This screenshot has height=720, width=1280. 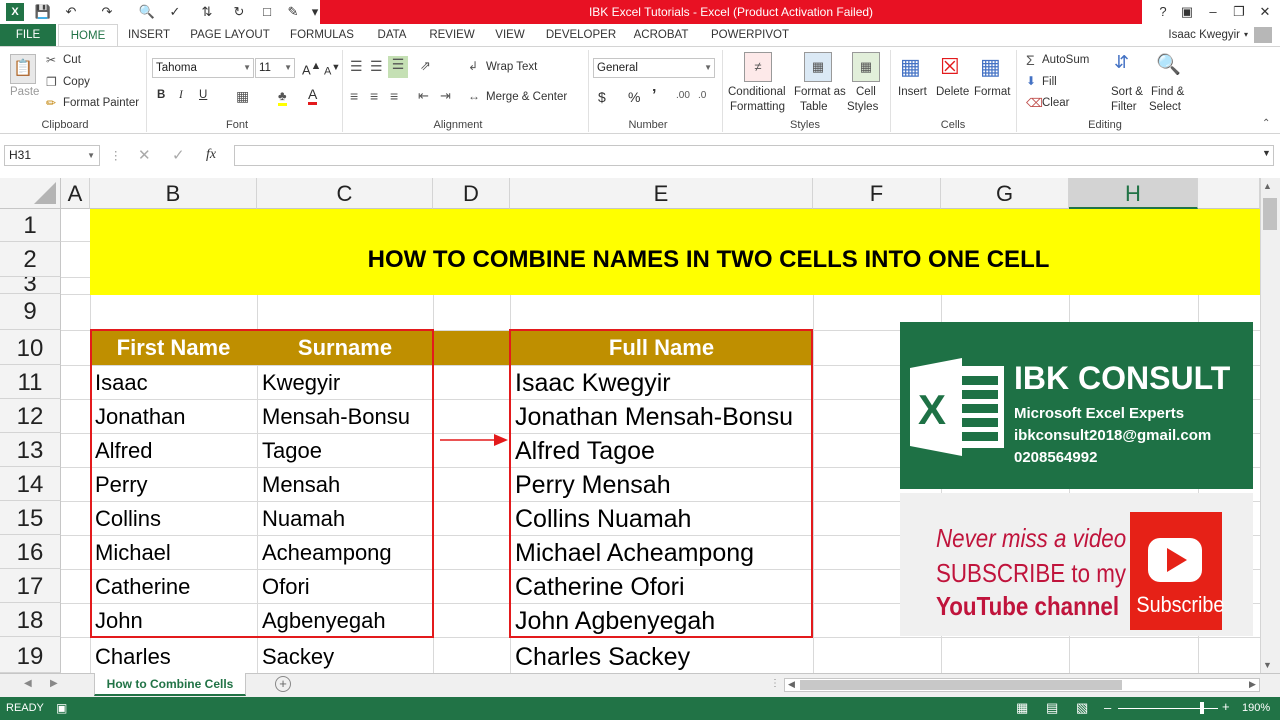 I want to click on tab-insert: INSERT, so click(x=149, y=35).